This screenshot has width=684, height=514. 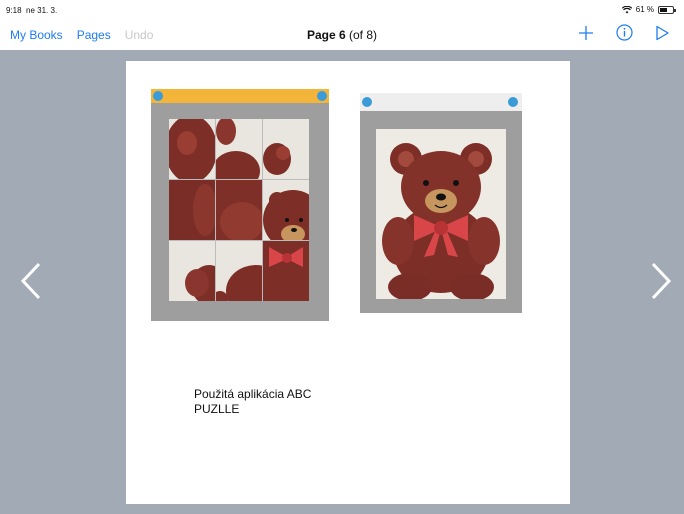 I want to click on caption-line: Použitá aplikácia ABC, so click(x=253, y=394).